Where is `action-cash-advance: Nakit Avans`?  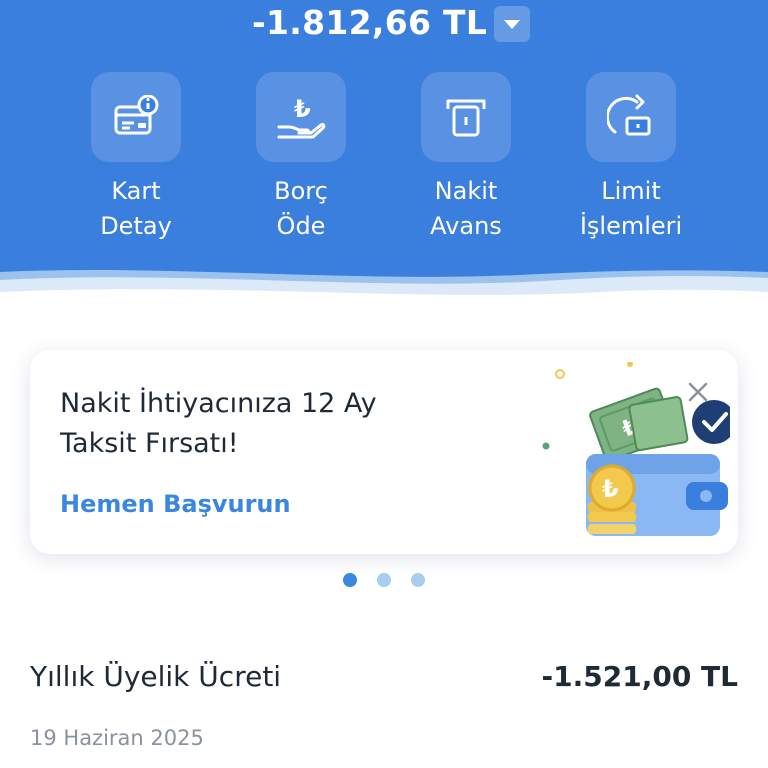 action-cash-advance: Nakit Avans is located at coordinates (466, 159).